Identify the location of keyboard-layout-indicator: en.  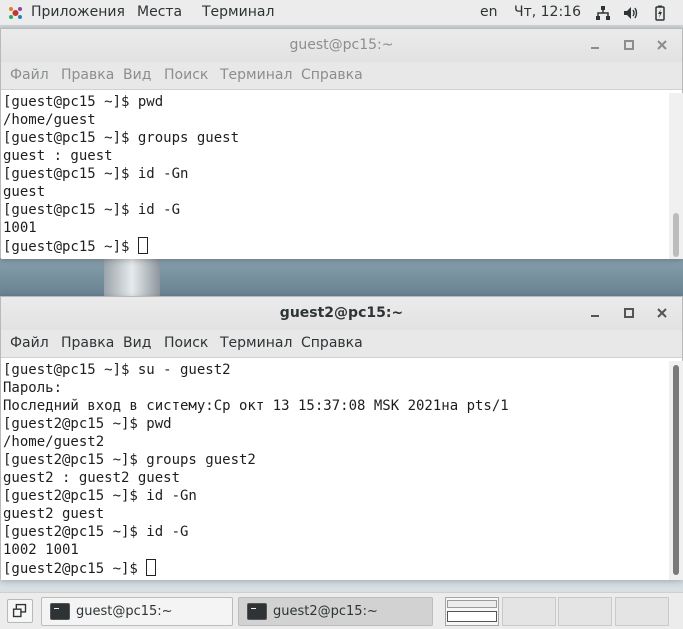
(489, 12).